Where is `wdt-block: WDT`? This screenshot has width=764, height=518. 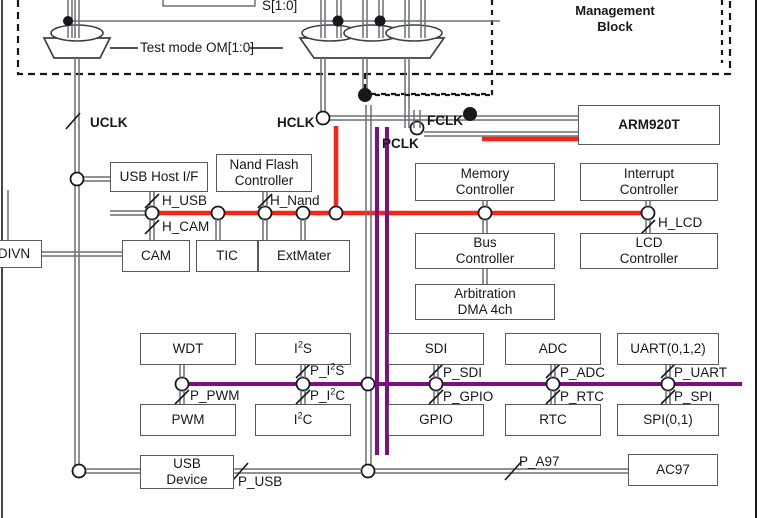
wdt-block: WDT is located at coordinates (188, 349).